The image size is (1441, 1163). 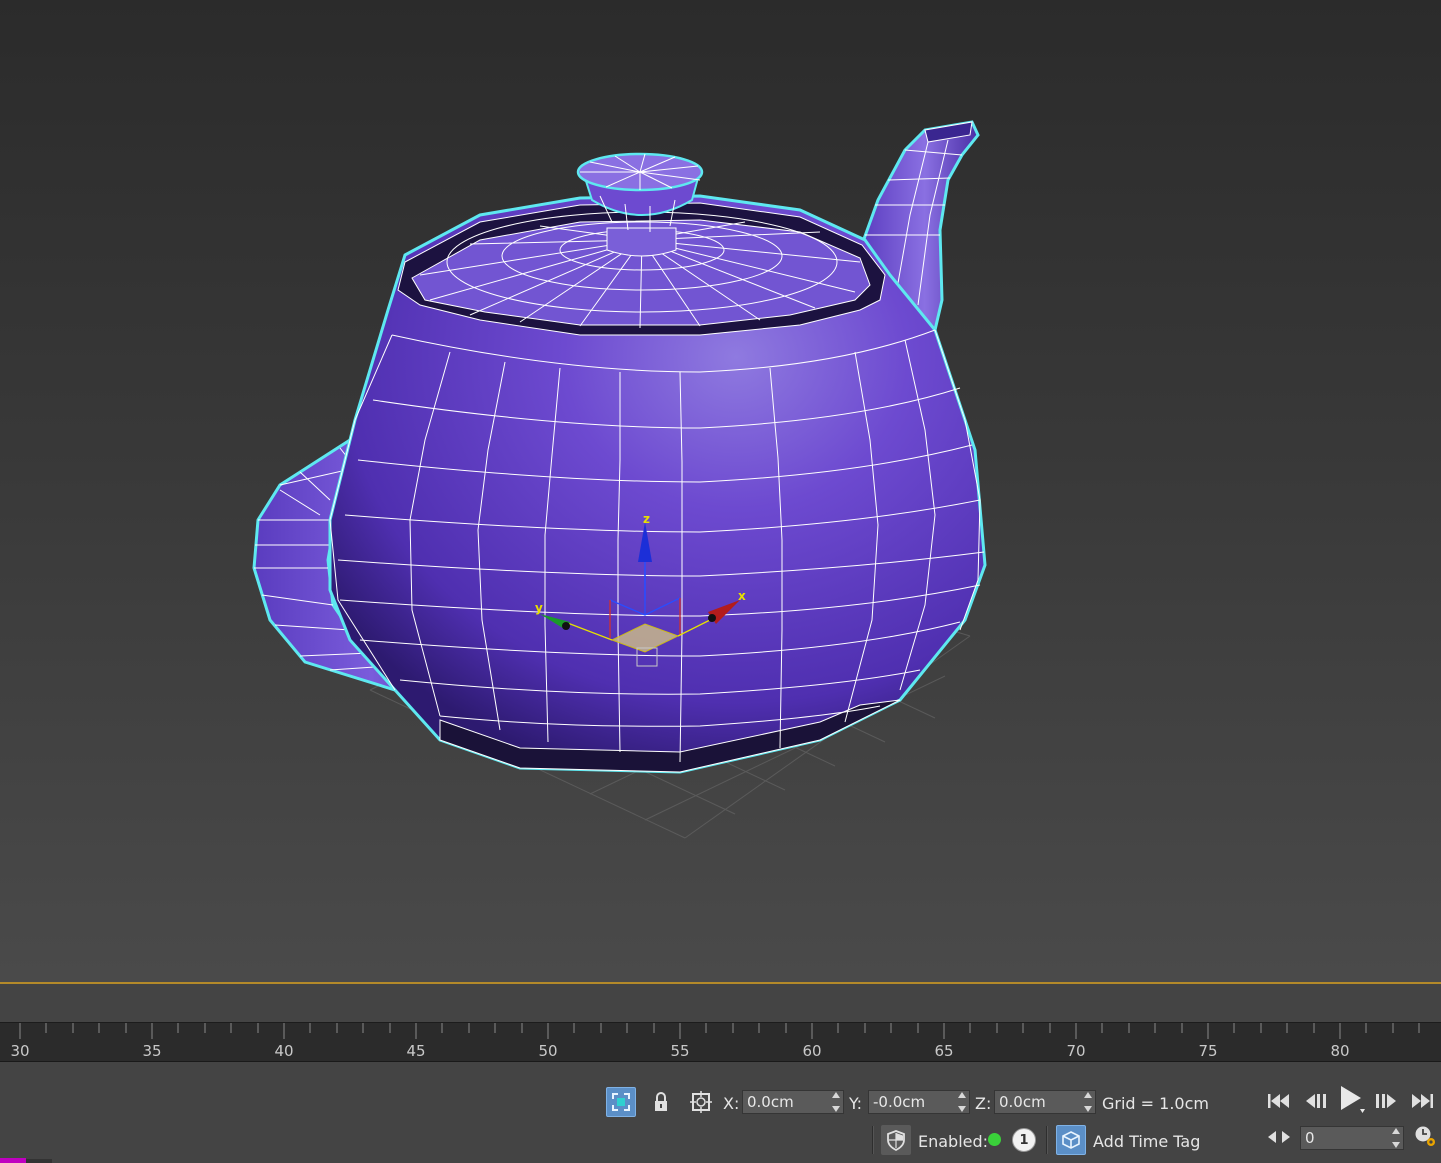 I want to click on enabled-label: Enabled:, so click(x=953, y=1141).